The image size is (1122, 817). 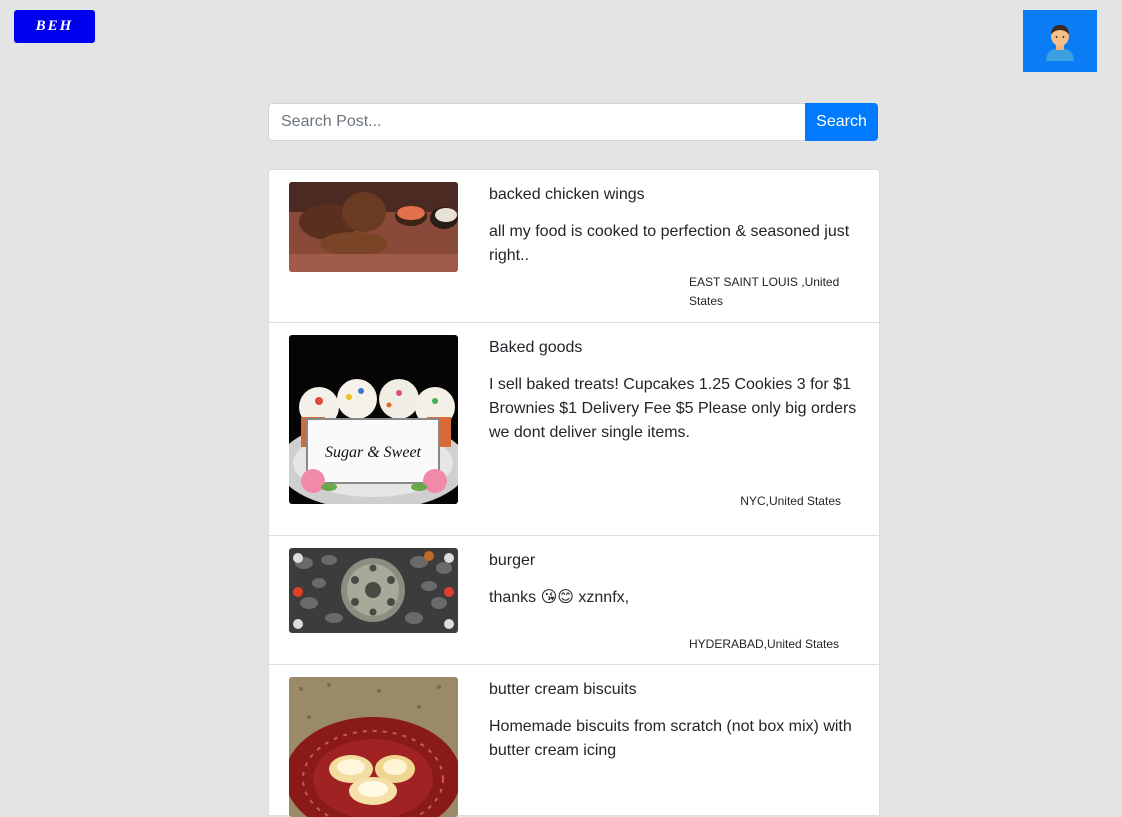 I want to click on user-avatar-icon, so click(x=1060, y=43).